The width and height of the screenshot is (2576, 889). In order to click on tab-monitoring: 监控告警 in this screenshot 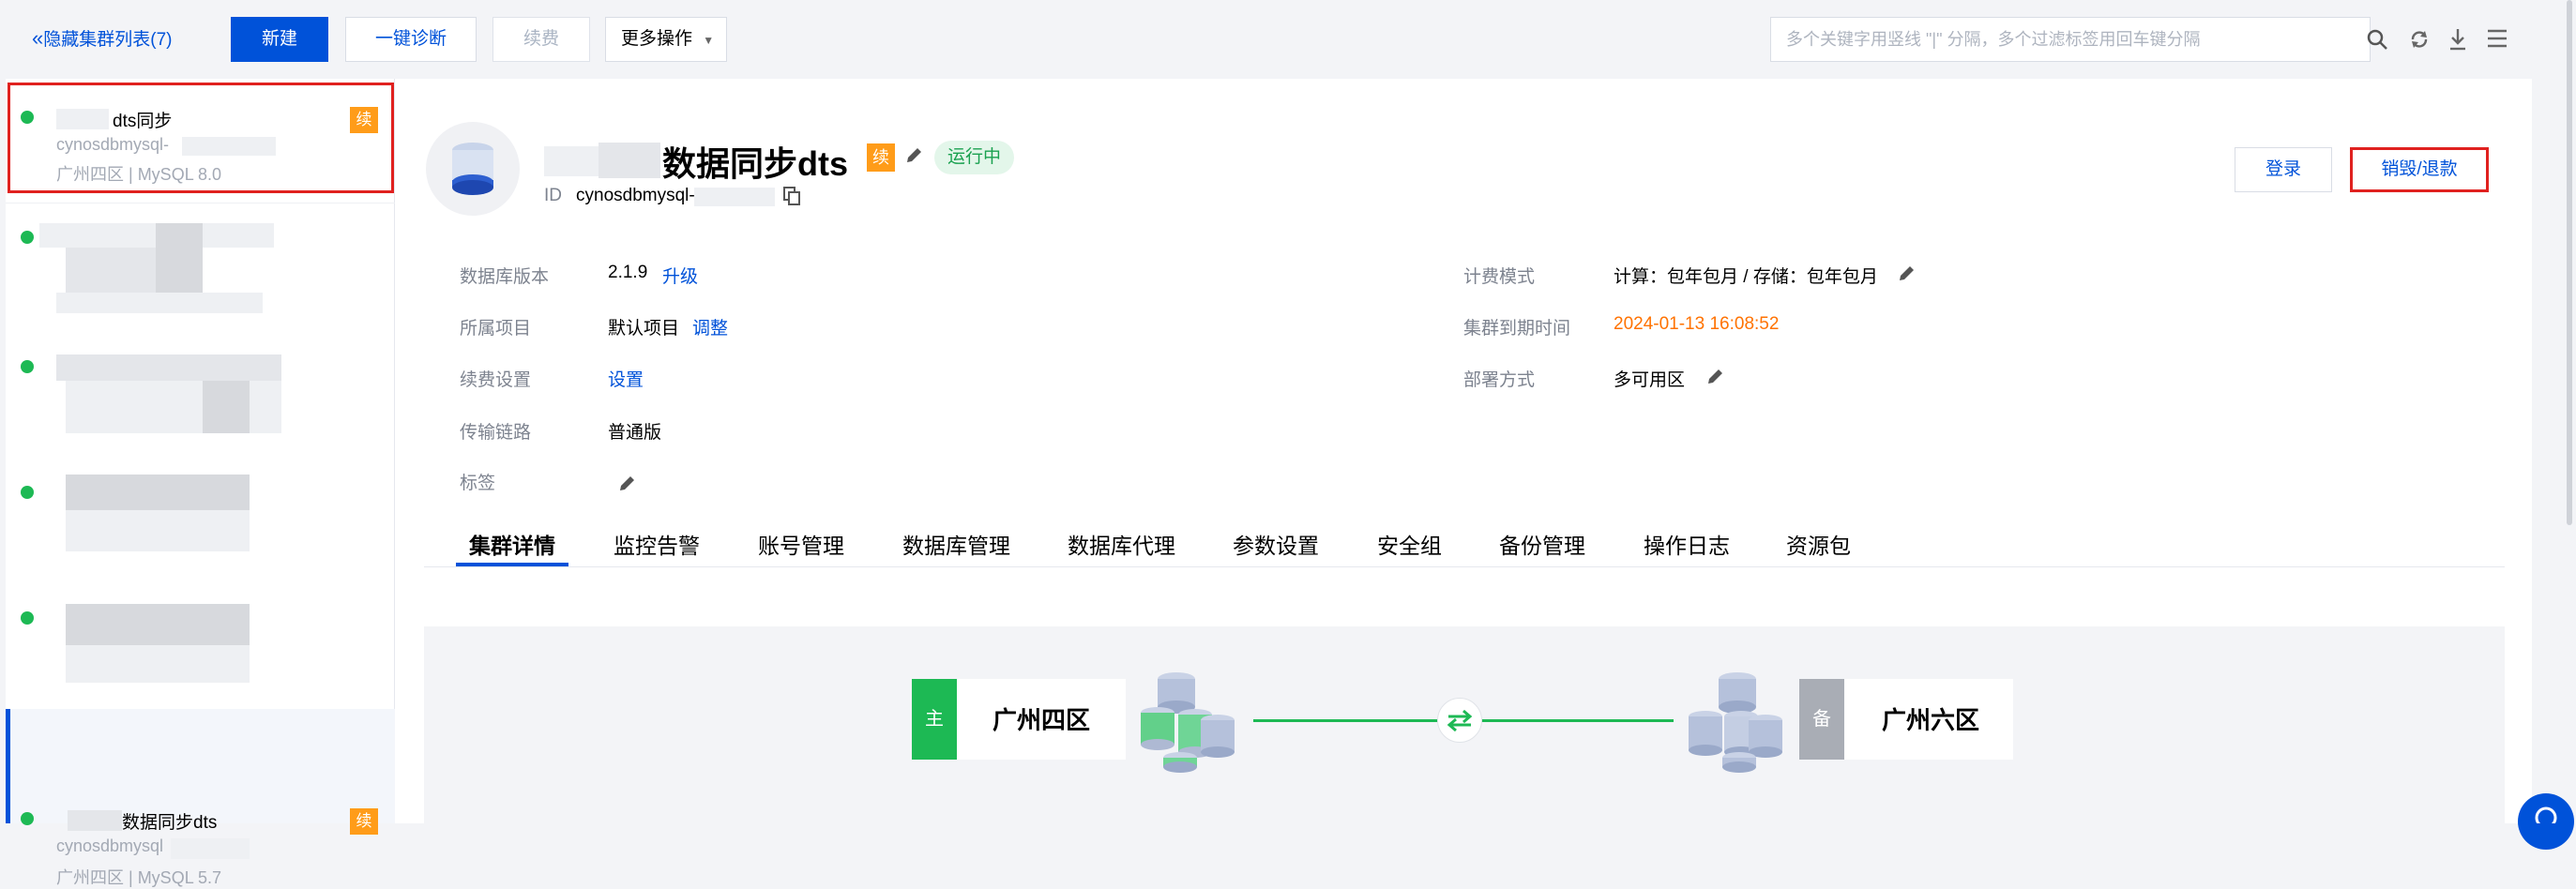, I will do `click(657, 544)`.